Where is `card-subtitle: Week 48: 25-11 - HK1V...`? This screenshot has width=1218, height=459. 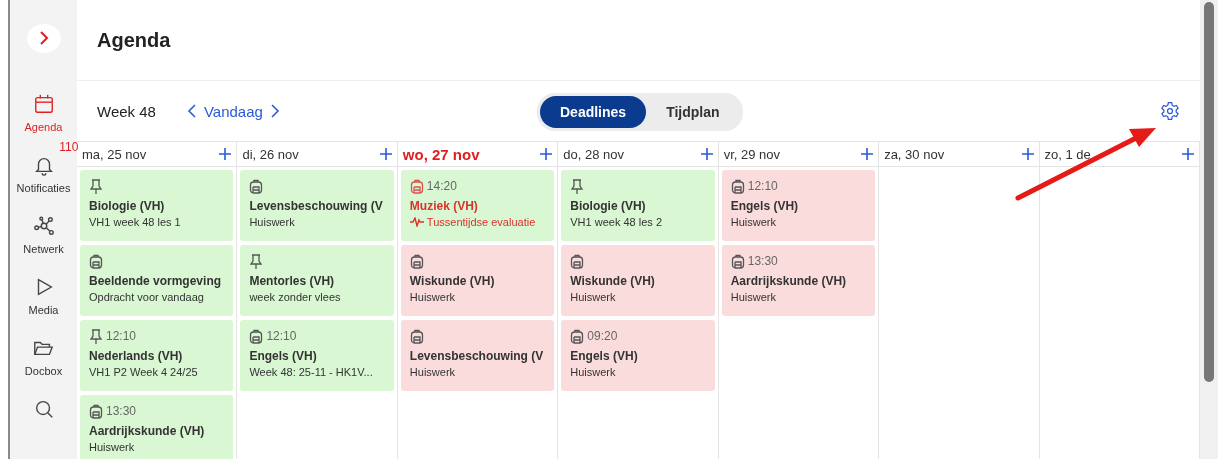
card-subtitle: Week 48: 25-11 - HK1V... is located at coordinates (311, 372).